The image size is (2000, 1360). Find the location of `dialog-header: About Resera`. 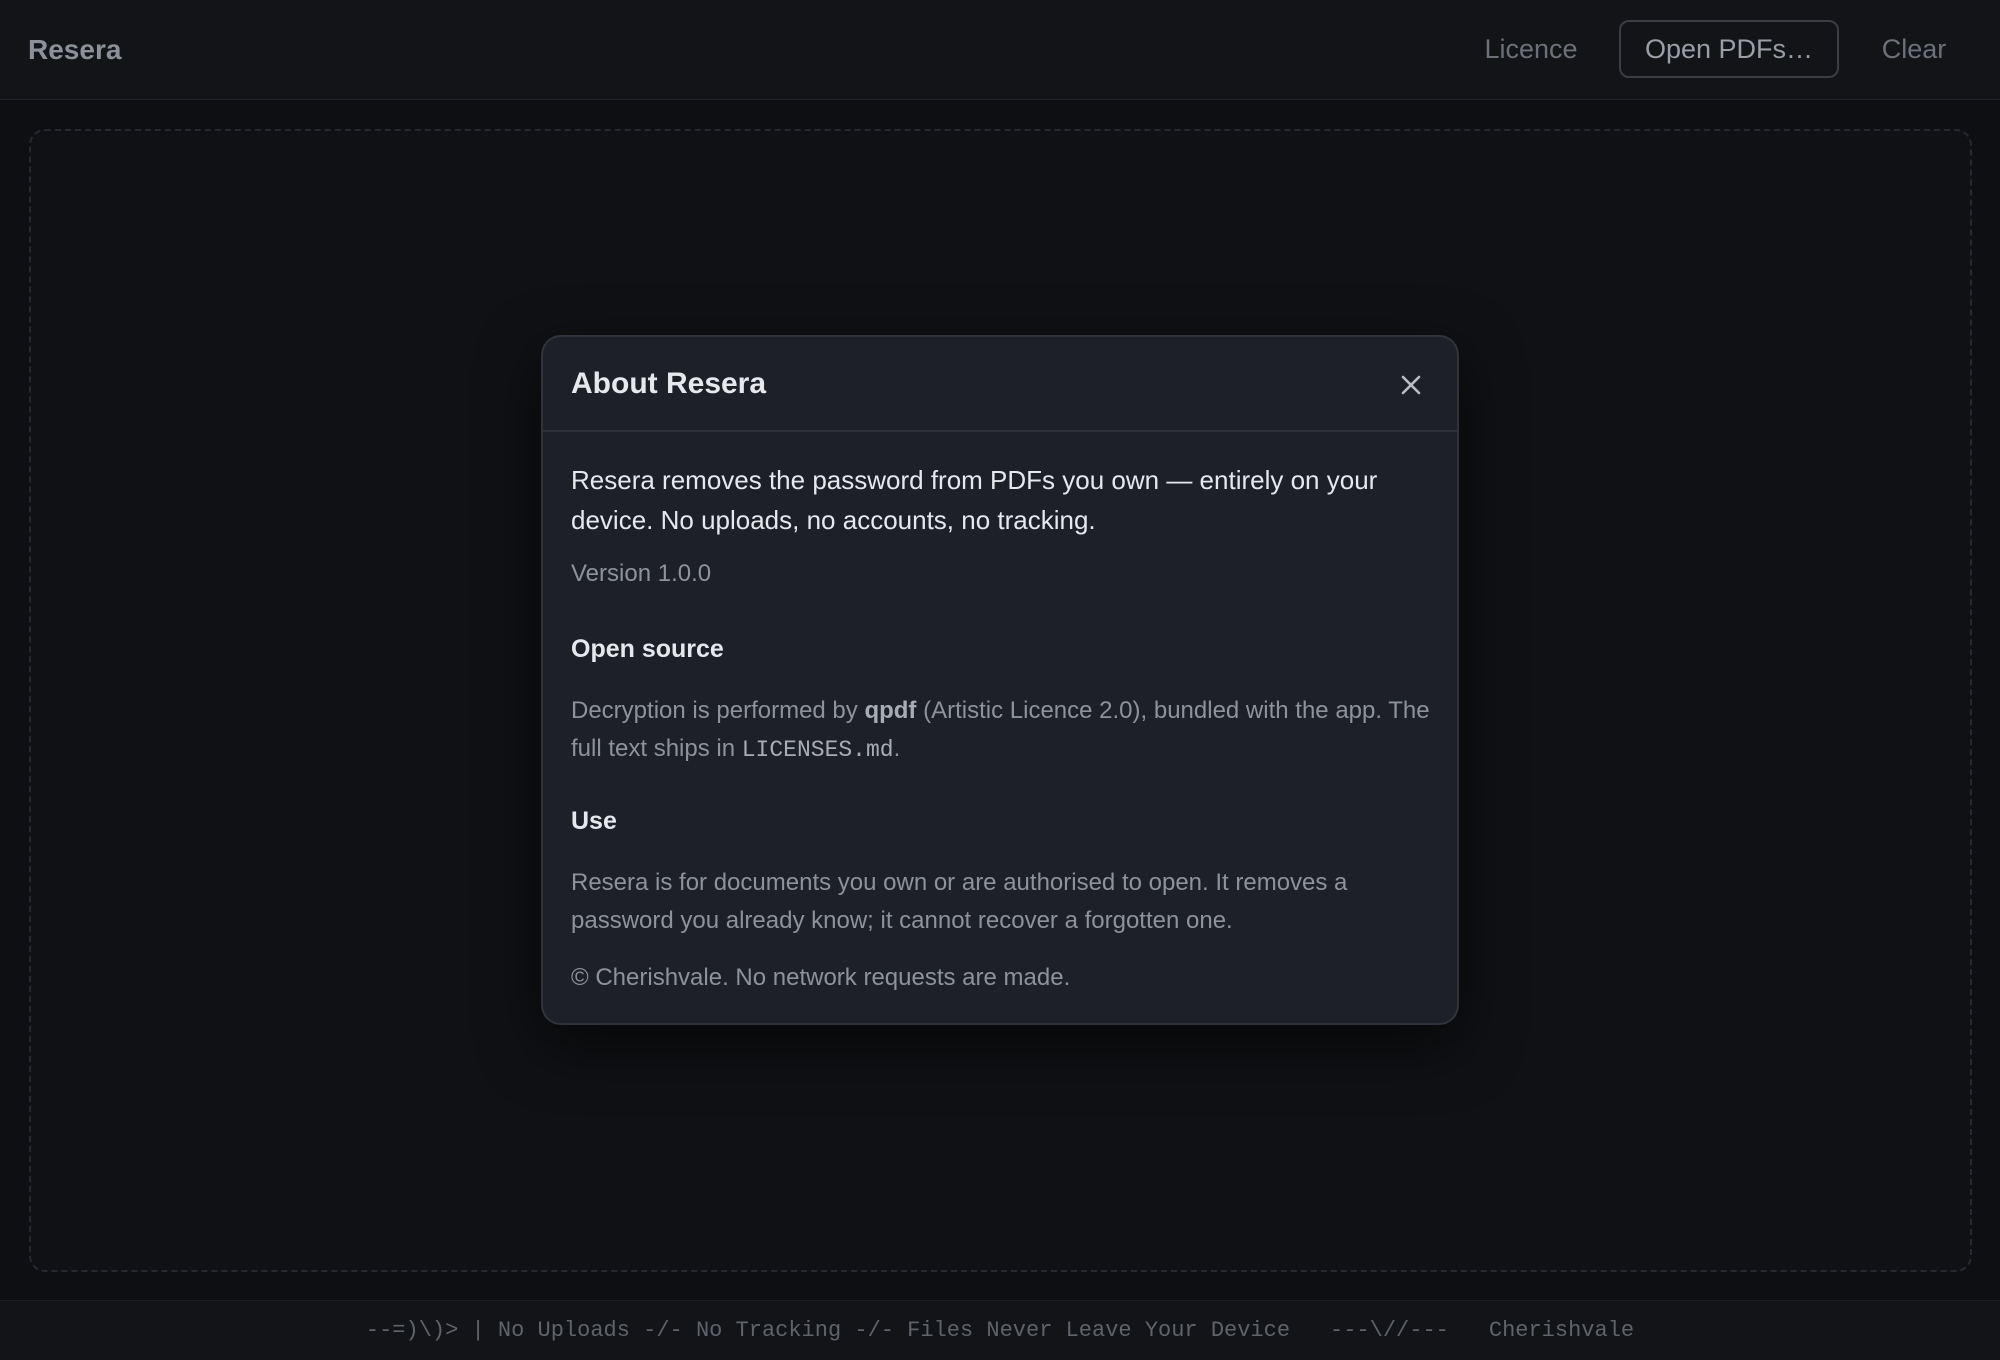

dialog-header: About Resera is located at coordinates (1000, 384).